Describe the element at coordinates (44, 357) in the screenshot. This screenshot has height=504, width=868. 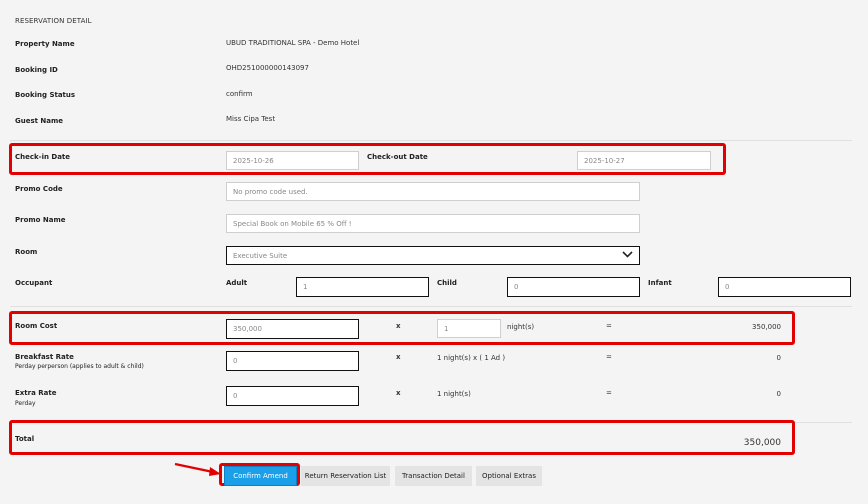
I see `breakfast-rate-label: Breakfast Rate` at that location.